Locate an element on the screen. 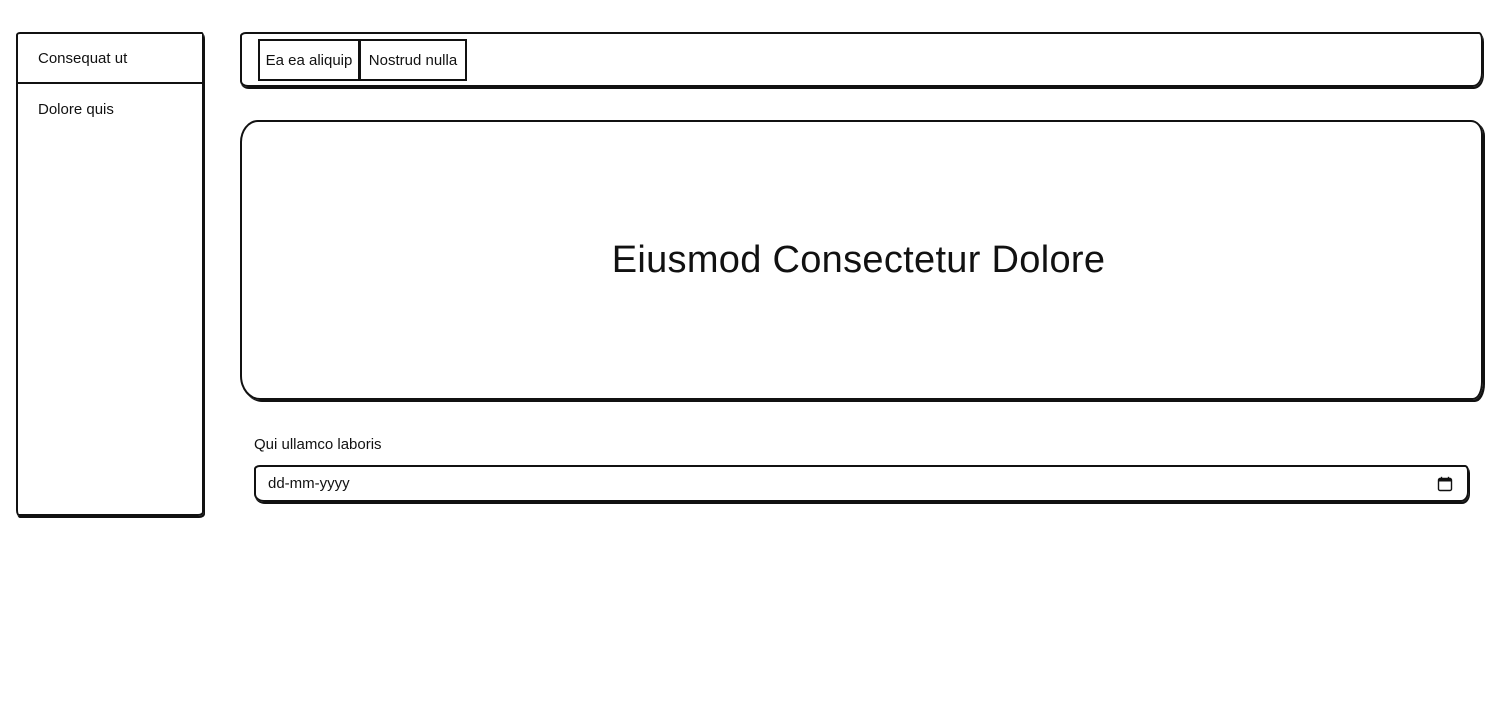 Image resolution: width=1500 pixels, height=720 pixels. sidebar-item-consequat-ut: Consequat ut is located at coordinates (110, 59).